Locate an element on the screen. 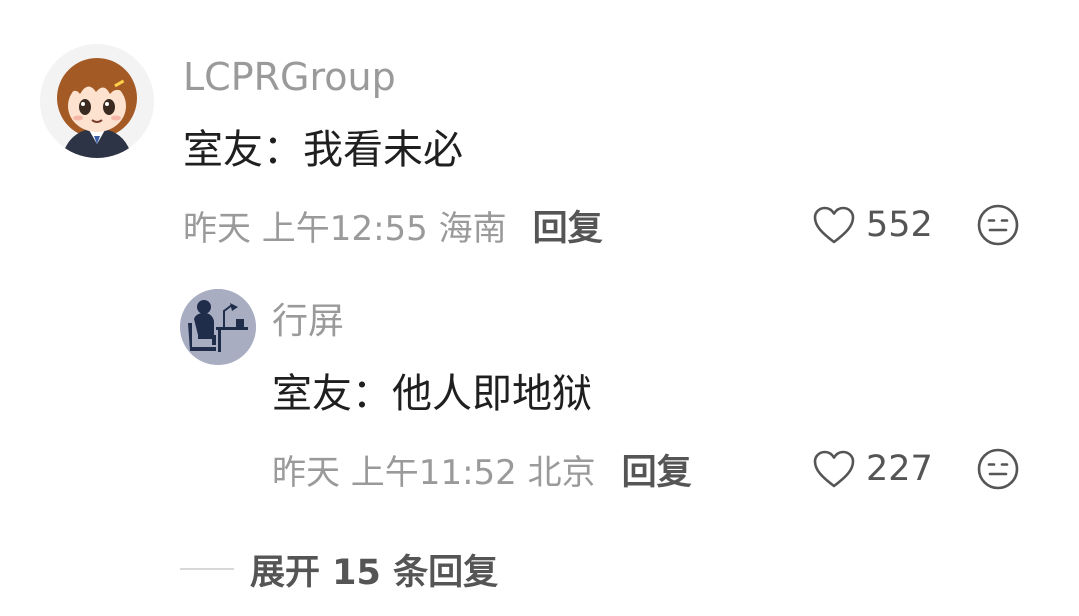 This screenshot has height=616, width=1079. anime-girl-avatar-icon is located at coordinates (97, 101).